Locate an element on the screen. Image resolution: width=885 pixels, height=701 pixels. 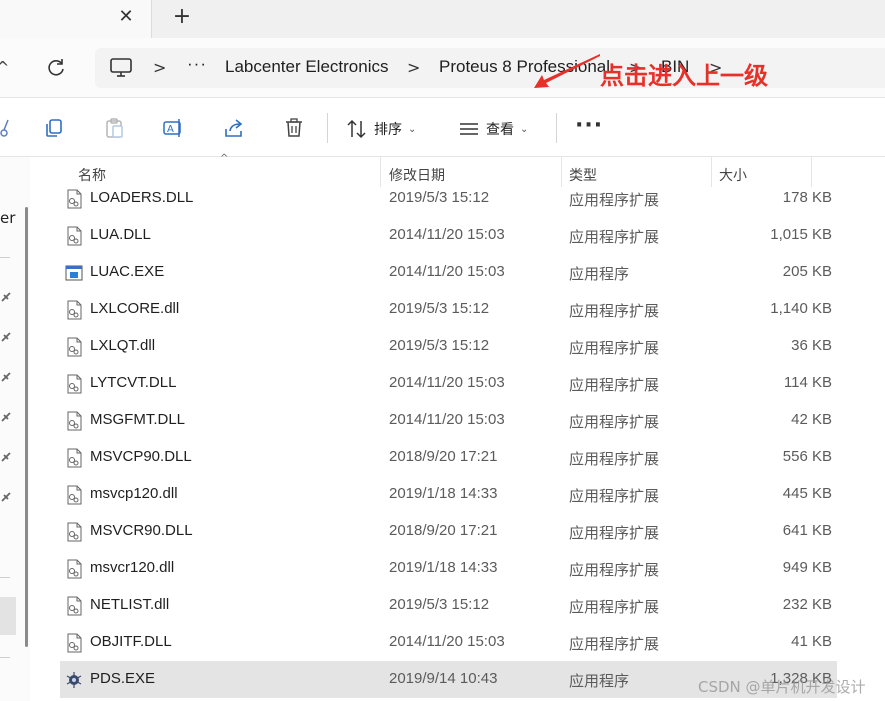
refresh-icon is located at coordinates (56, 68).